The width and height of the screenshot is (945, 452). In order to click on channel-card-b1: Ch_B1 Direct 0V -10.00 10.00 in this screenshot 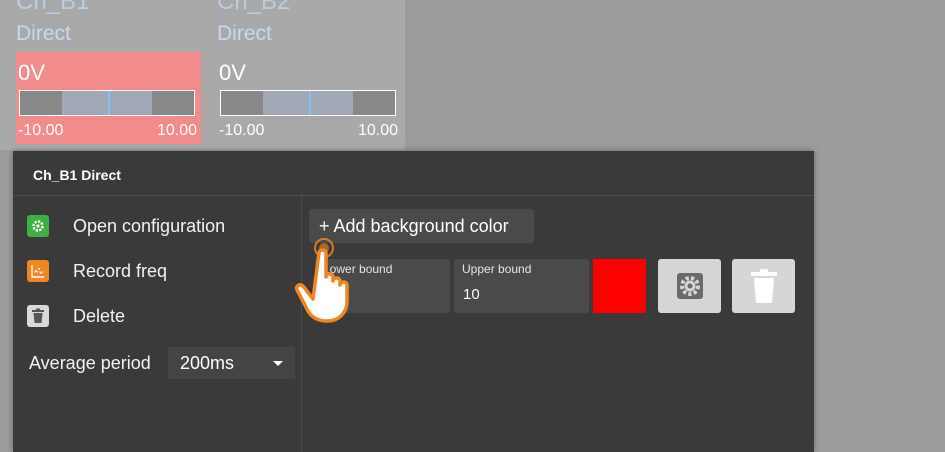, I will do `click(108, 75)`.